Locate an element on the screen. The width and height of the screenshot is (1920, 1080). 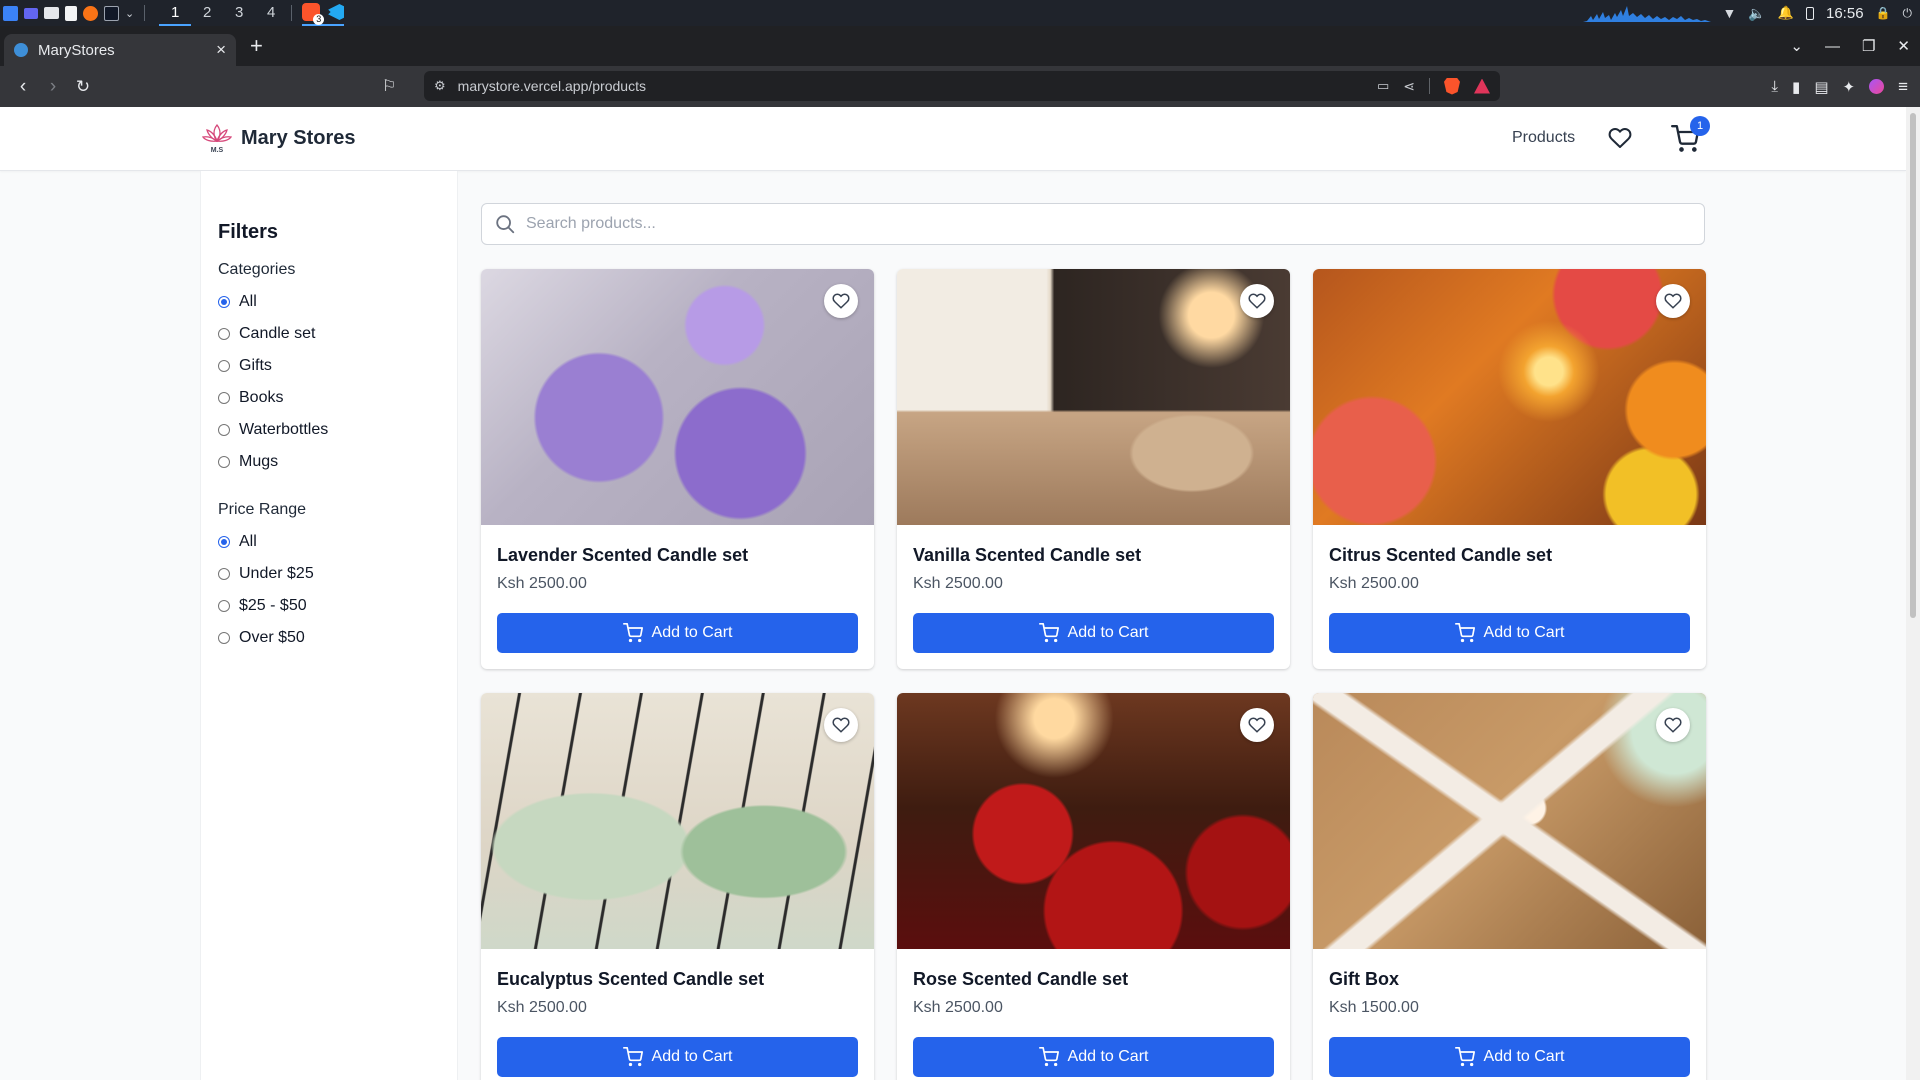
close-tab-icon: × is located at coordinates (221, 50).